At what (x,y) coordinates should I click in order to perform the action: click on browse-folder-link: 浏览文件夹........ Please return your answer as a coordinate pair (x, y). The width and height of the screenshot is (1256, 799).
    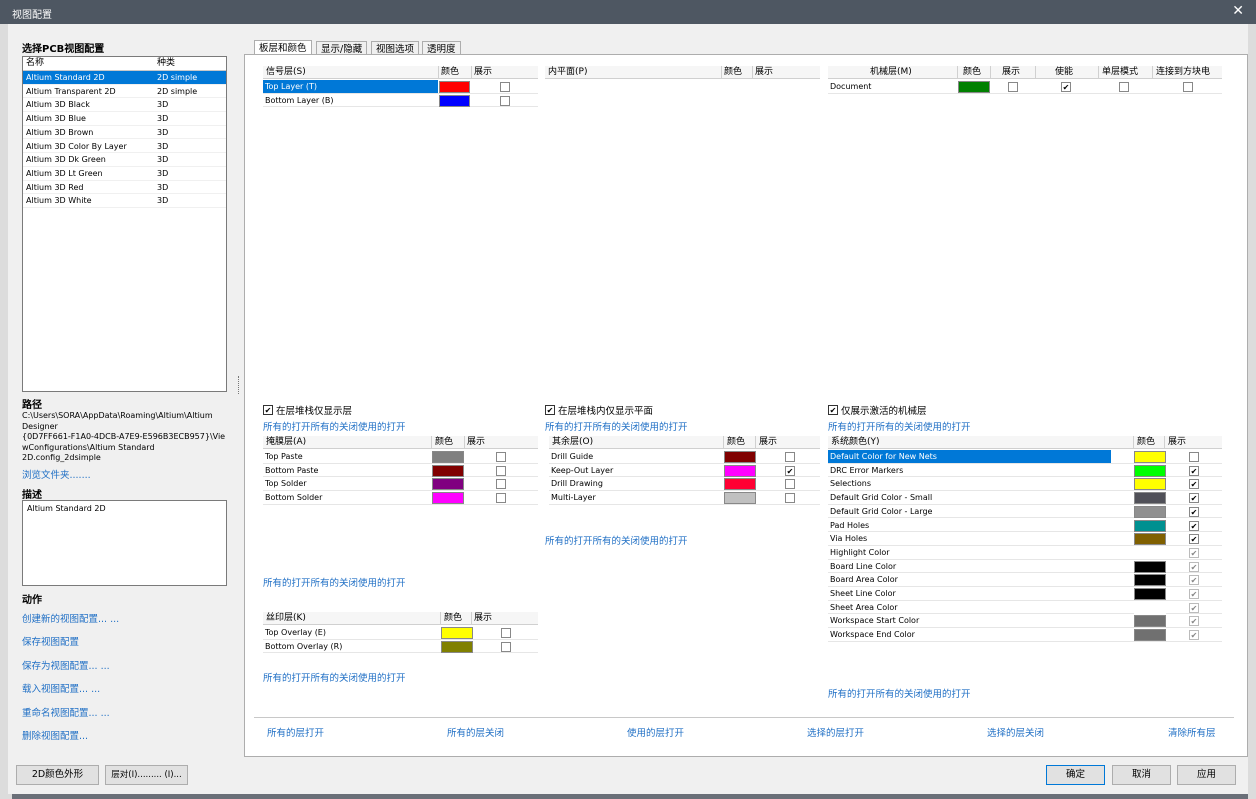
    Looking at the image, I should click on (56, 474).